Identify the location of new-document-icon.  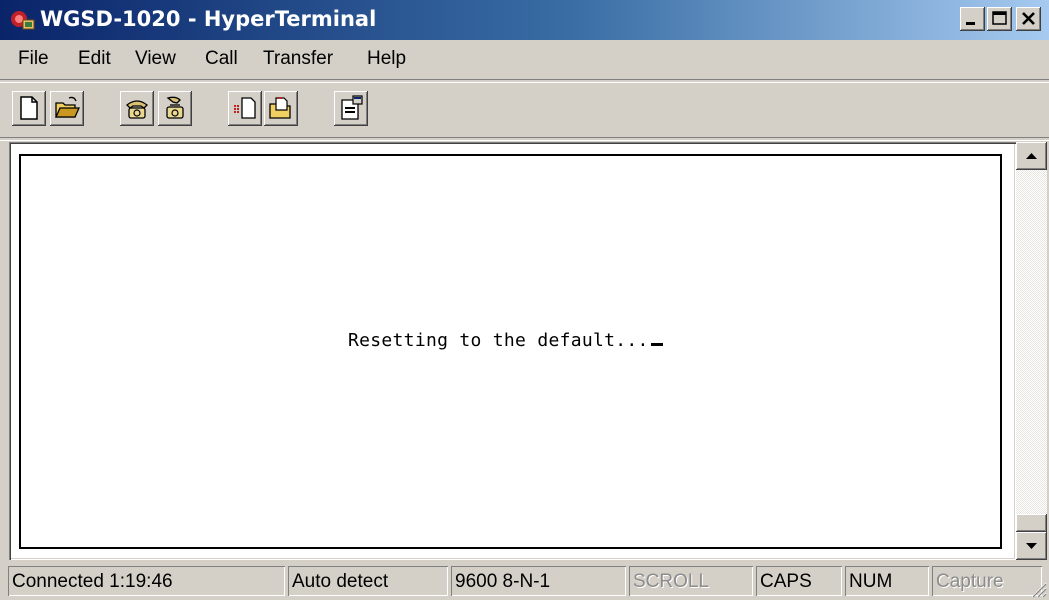
(29, 108).